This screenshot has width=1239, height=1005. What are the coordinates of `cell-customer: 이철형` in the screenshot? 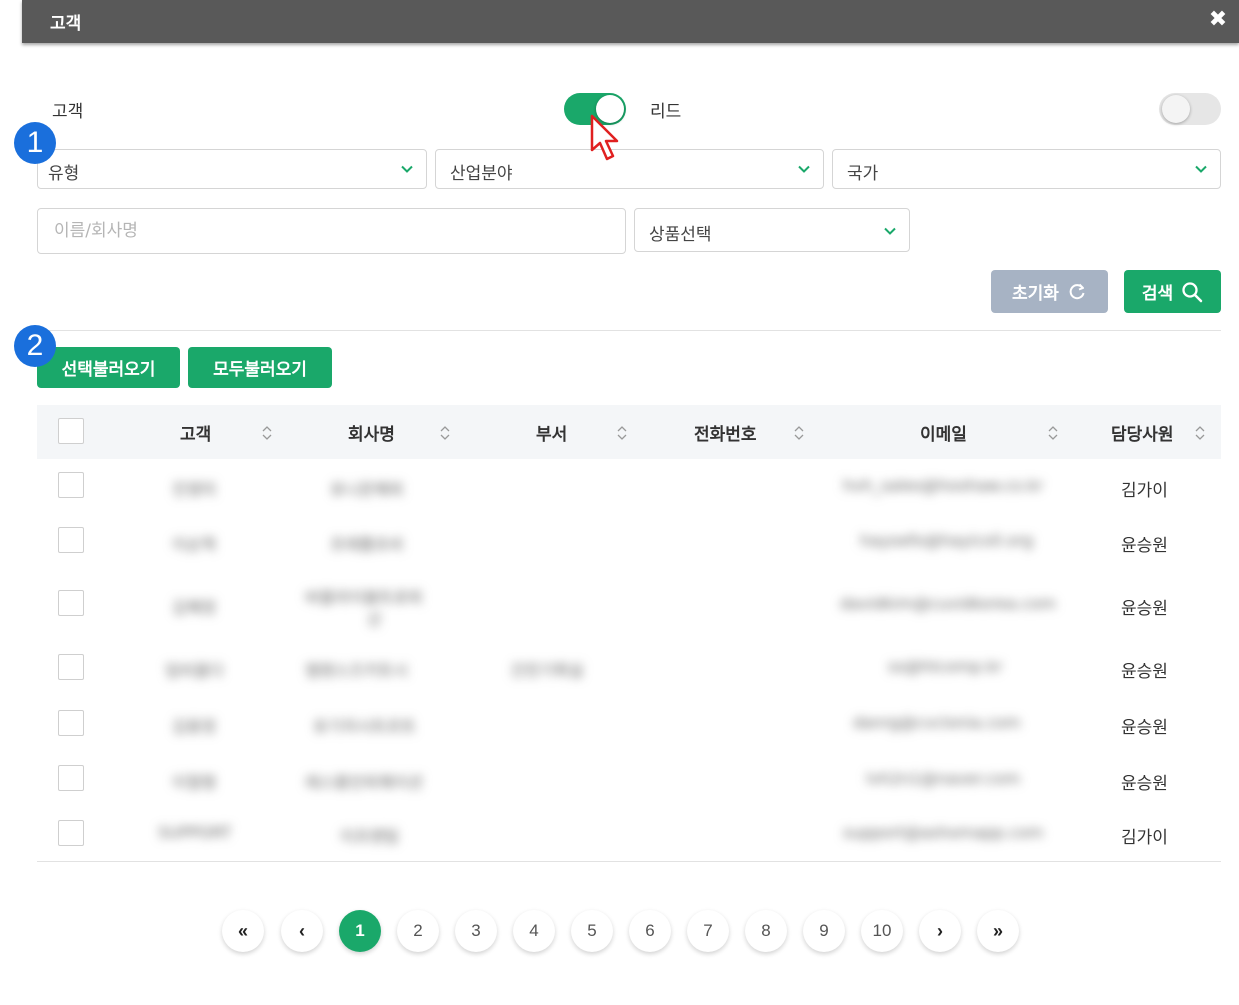 It's located at (194, 782).